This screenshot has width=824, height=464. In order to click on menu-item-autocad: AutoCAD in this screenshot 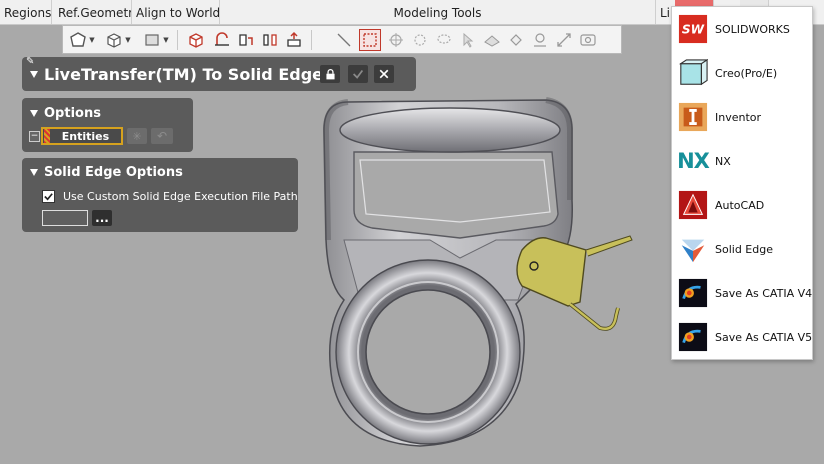, I will do `click(742, 205)`.